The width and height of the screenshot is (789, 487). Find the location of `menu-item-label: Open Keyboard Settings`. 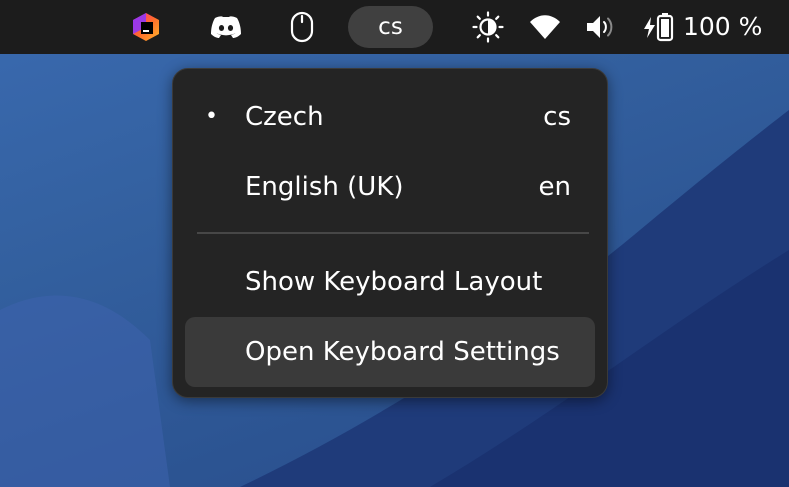

menu-item-label: Open Keyboard Settings is located at coordinates (402, 352).